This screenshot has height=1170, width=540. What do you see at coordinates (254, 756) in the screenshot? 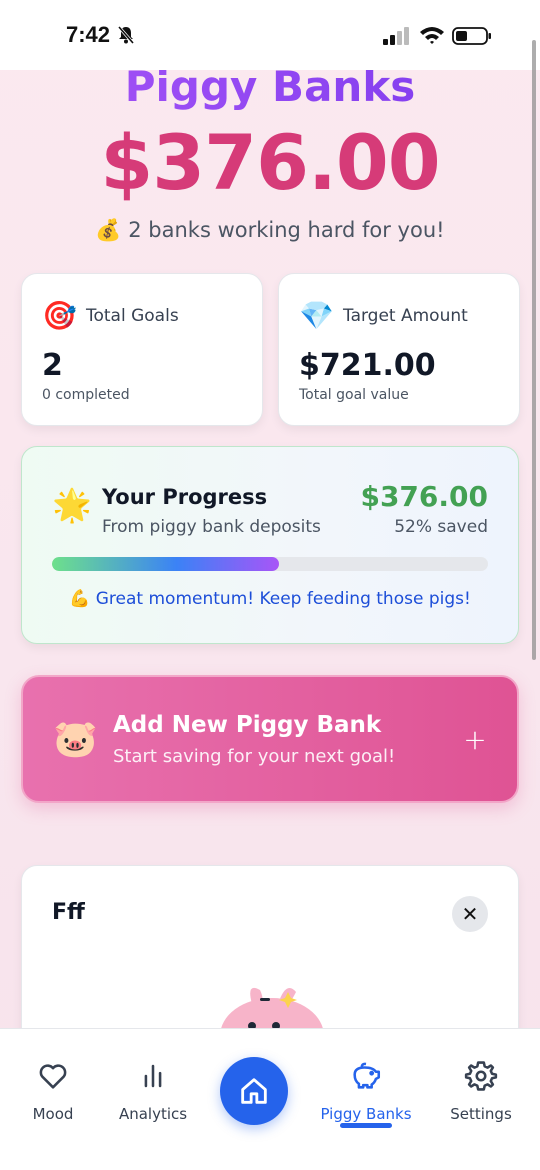
I see `add-bank-subtitle: Start saving for your next goal!` at bounding box center [254, 756].